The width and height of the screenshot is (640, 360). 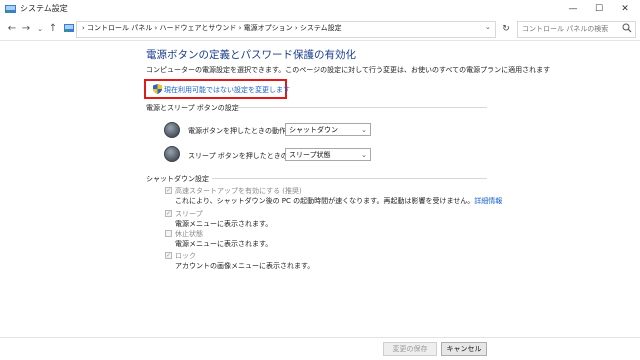 What do you see at coordinates (251, 55) in the screenshot?
I see `page-title: 電源ボタンの定義とパスワード保護の有効化` at bounding box center [251, 55].